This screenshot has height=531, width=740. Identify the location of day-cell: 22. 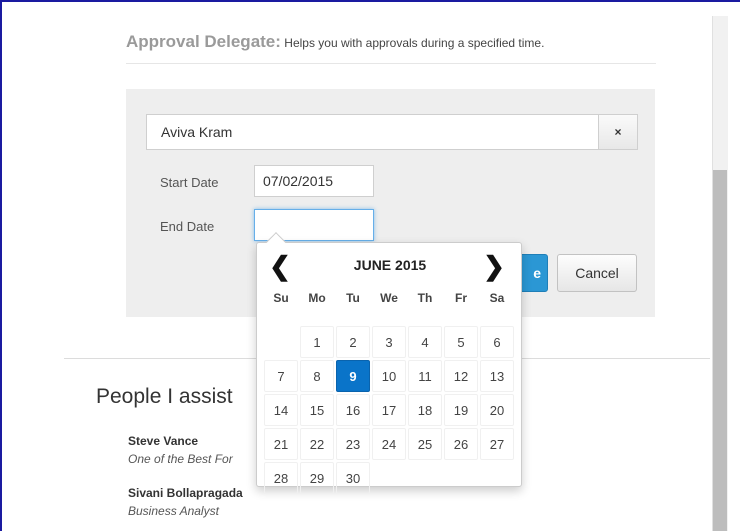
(317, 444).